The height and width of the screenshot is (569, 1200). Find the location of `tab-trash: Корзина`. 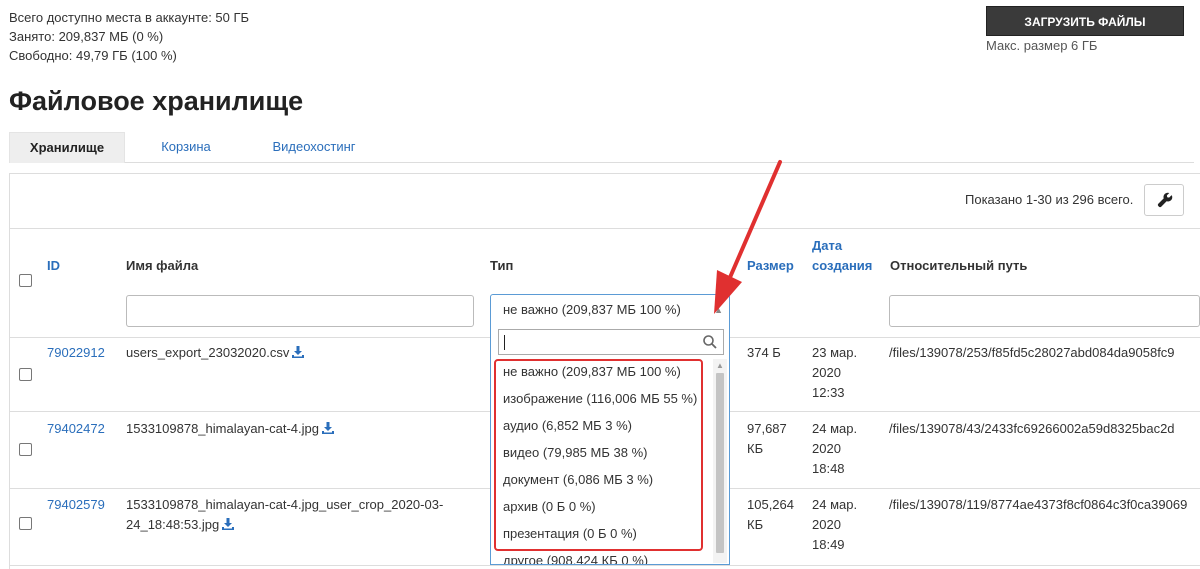

tab-trash: Корзина is located at coordinates (186, 147).